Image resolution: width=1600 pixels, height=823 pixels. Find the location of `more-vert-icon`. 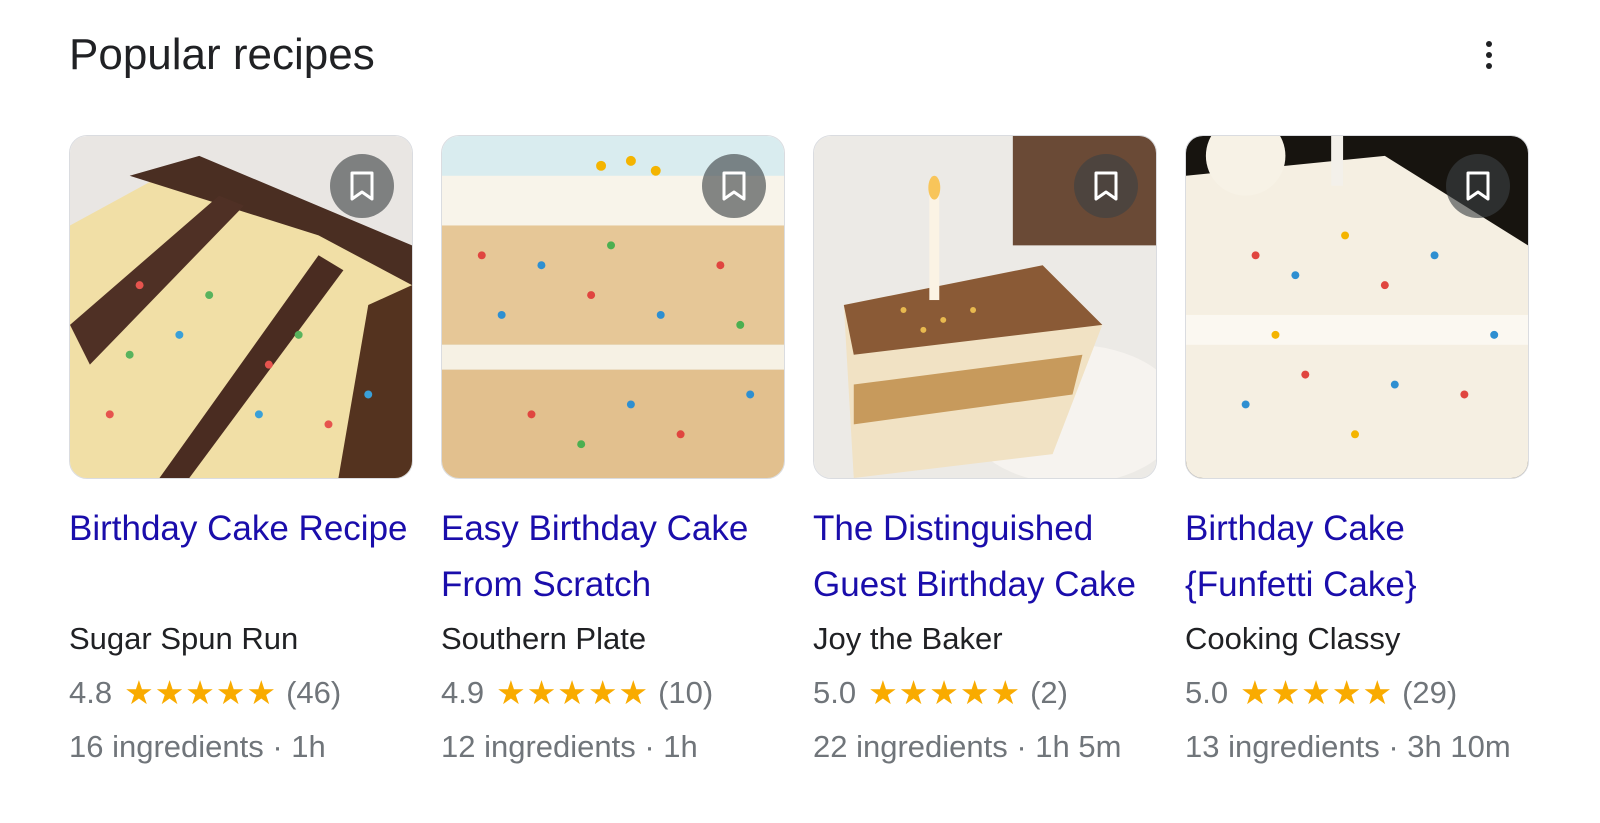

more-vert-icon is located at coordinates (1489, 44).